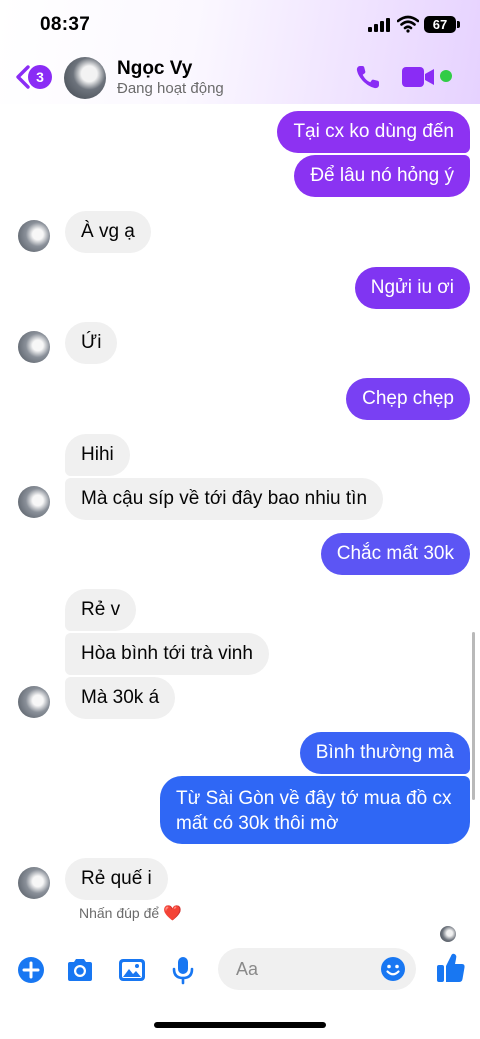 The image size is (480, 1039). Describe the element at coordinates (368, 77) in the screenshot. I see `phone-icon` at that location.